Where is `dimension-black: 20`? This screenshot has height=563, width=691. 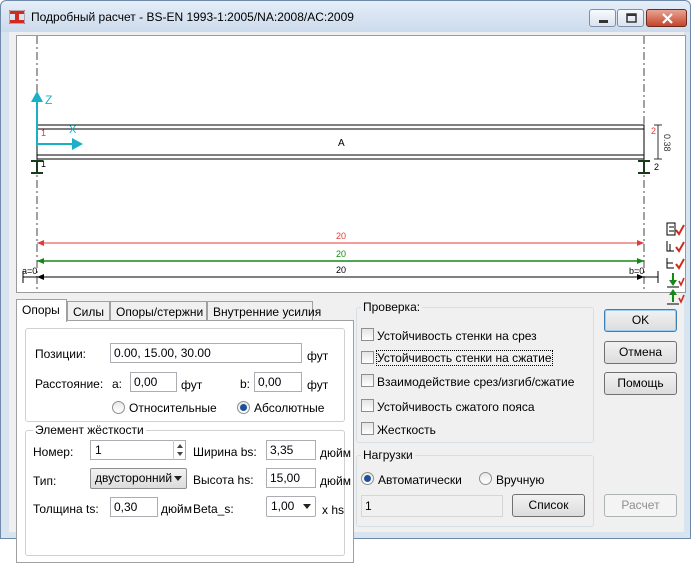
dimension-black: 20 is located at coordinates (340, 274).